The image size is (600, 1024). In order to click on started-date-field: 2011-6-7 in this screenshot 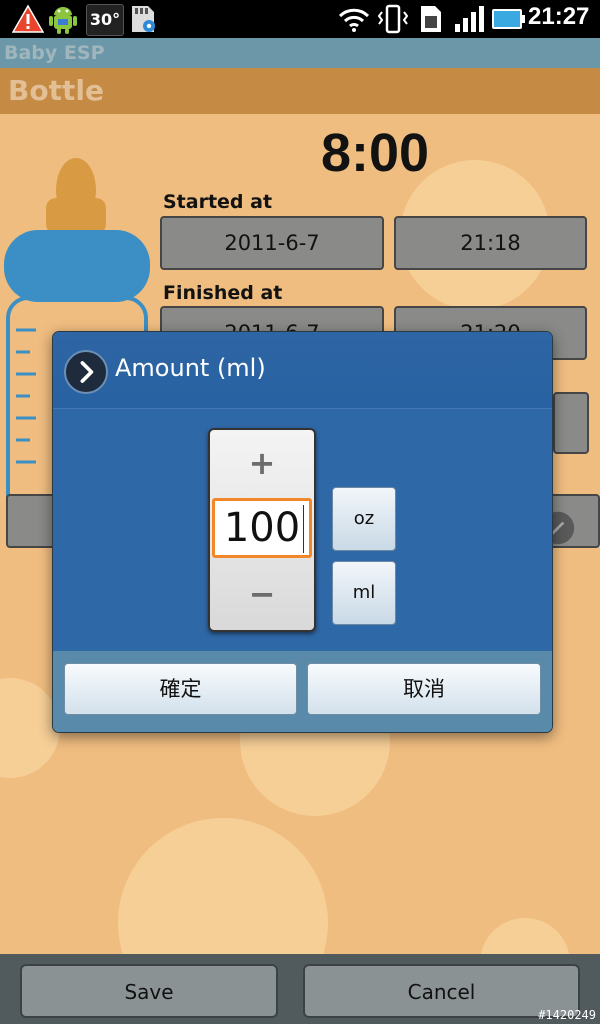, I will do `click(272, 243)`.